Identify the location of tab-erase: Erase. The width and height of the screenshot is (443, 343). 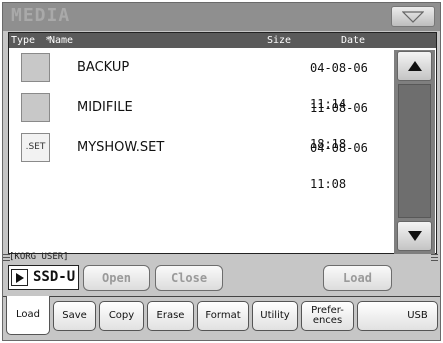
(170, 316).